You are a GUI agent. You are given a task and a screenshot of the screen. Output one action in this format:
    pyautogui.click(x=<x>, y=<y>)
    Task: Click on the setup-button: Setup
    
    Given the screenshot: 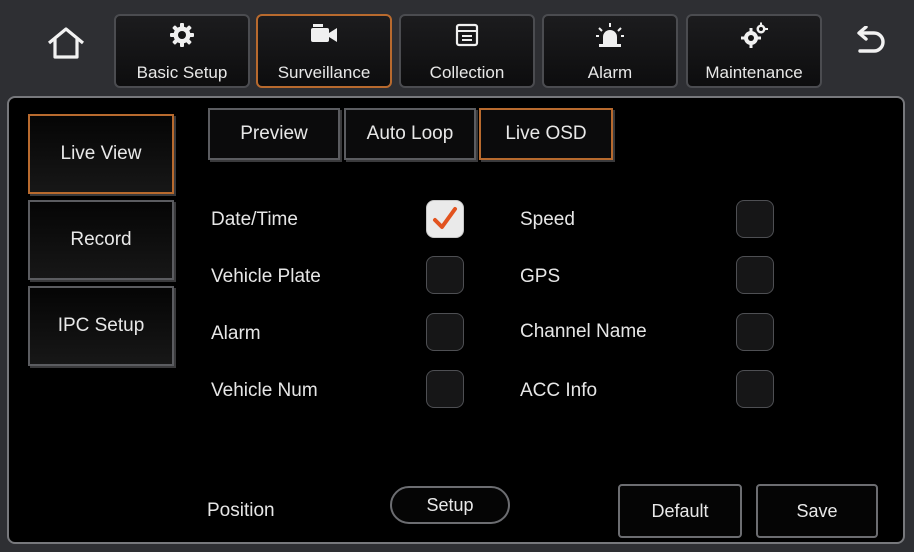 What is the action you would take?
    pyautogui.click(x=450, y=505)
    